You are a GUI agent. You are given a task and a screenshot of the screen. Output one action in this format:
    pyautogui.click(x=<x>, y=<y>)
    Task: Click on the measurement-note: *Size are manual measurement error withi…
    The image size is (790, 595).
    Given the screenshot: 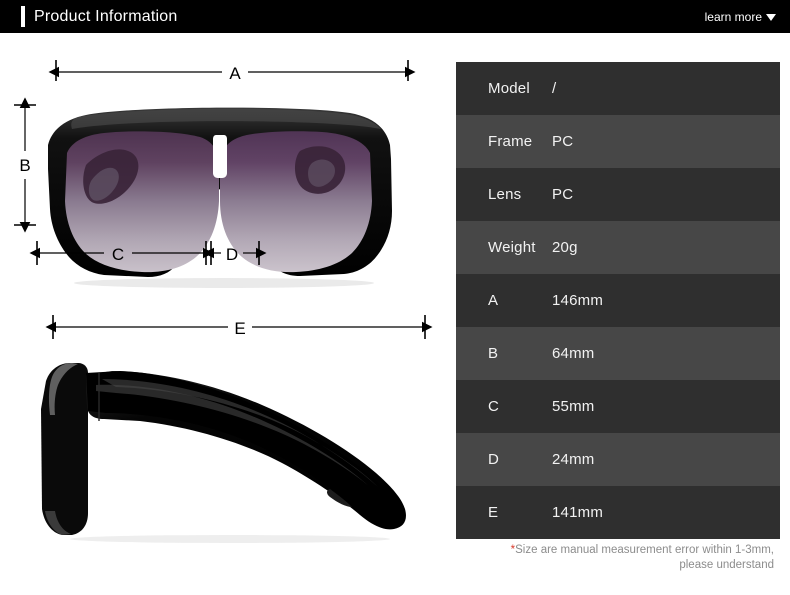 What is the action you would take?
    pyautogui.click(x=618, y=558)
    